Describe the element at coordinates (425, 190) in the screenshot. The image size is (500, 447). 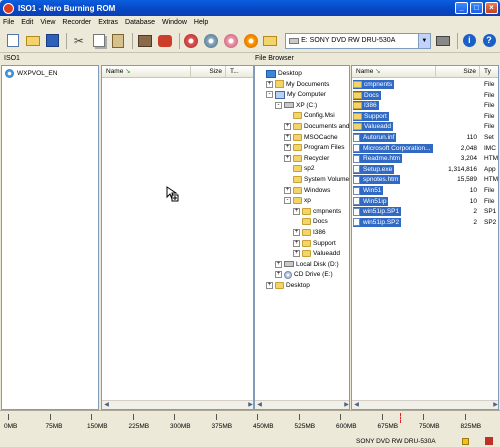
I see `file-row: Win51 10 File` at that location.